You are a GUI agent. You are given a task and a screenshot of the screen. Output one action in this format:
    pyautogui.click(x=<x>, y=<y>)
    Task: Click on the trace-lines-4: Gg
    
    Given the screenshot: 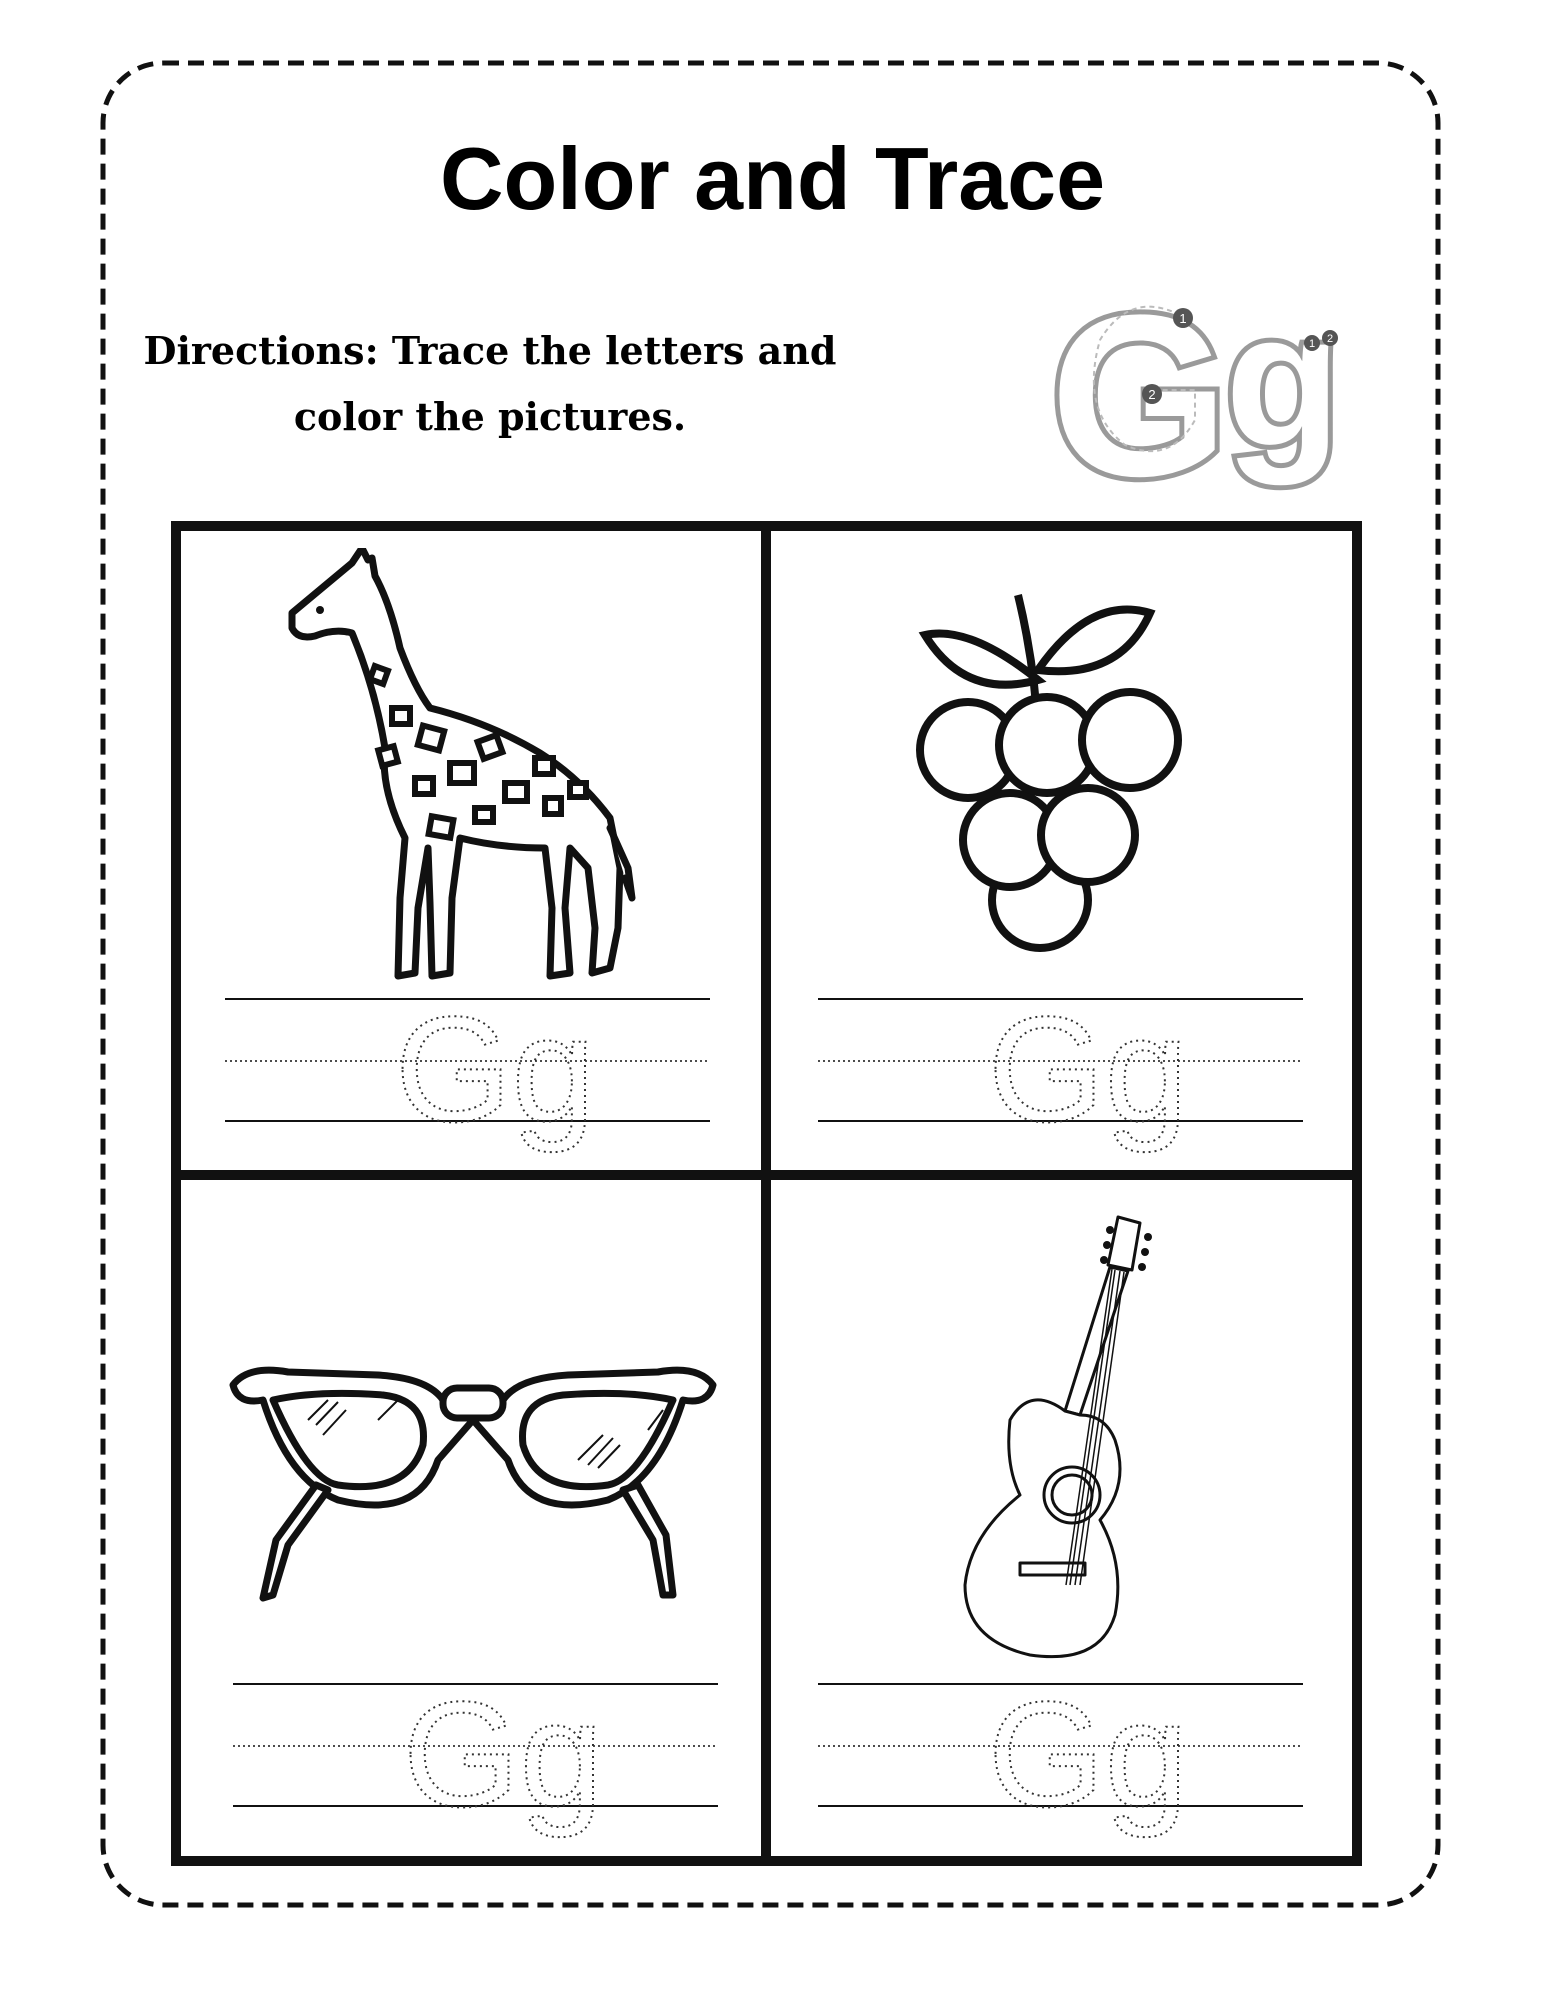 What is the action you would take?
    pyautogui.click(x=1060, y=1758)
    